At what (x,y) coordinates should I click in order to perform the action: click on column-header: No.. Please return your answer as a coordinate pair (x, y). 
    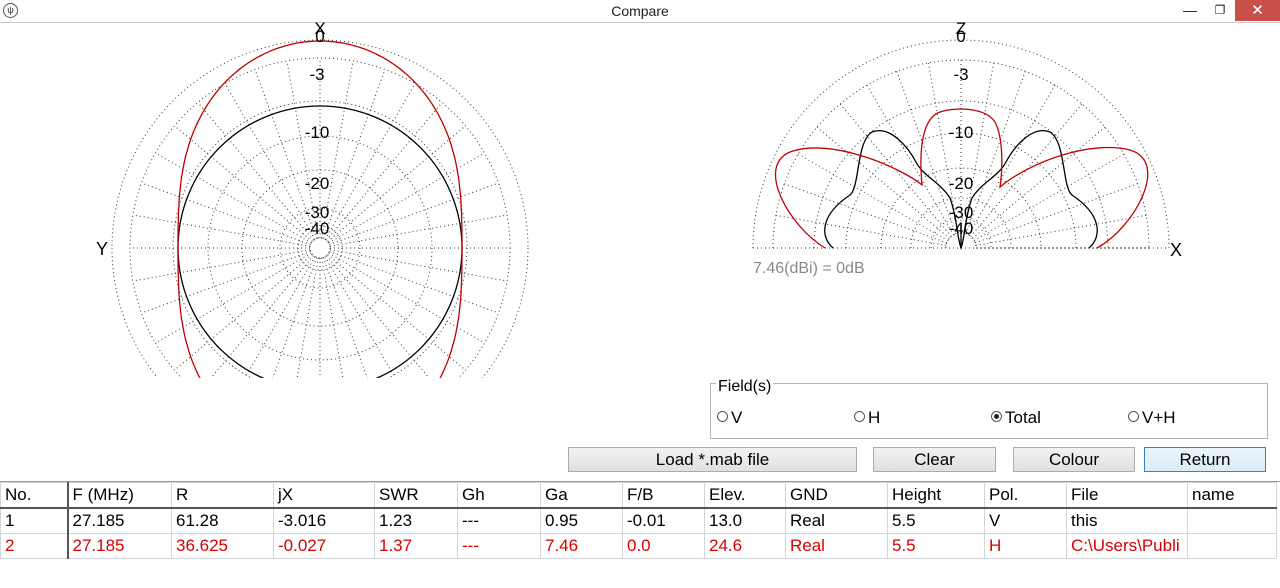
    Looking at the image, I should click on (34, 495).